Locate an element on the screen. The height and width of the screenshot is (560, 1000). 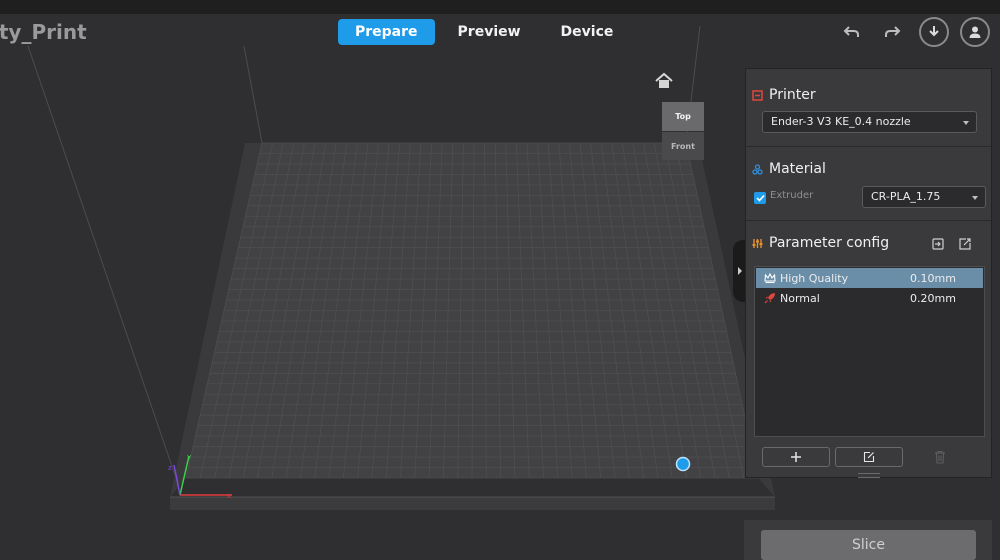
parameter-config-heading: Parameter config is located at coordinates (829, 243).